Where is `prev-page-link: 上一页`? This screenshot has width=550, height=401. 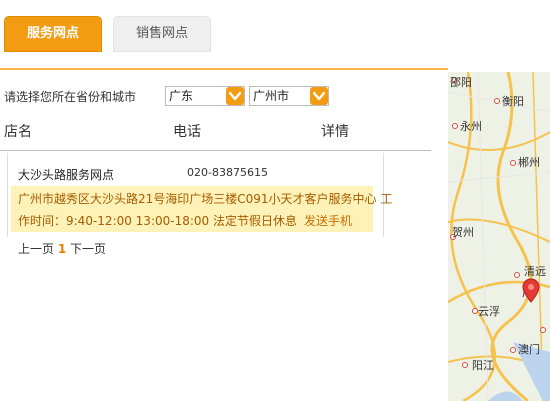
prev-page-link: 上一页 is located at coordinates (36, 249).